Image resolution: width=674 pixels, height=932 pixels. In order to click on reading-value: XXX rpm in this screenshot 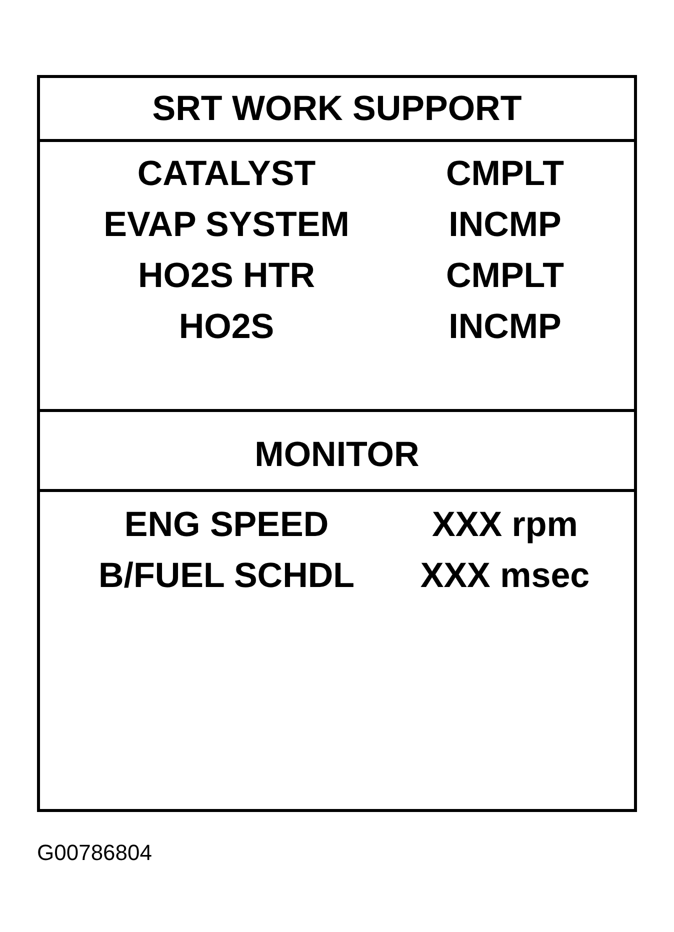, I will do `click(505, 524)`.